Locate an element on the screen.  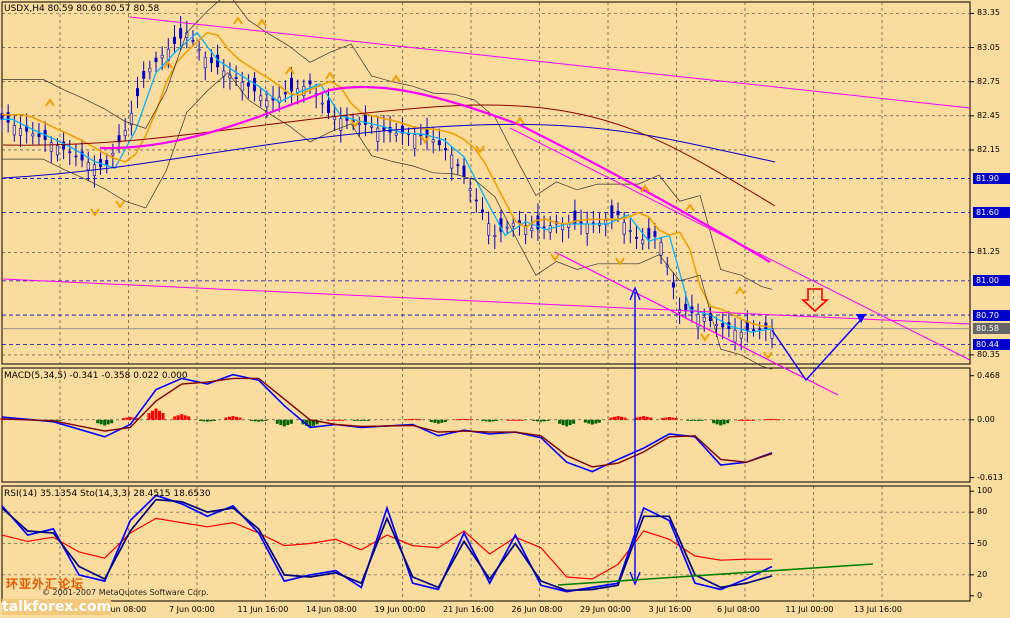
price-tick-label: 82.15 is located at coordinates (988, 149).